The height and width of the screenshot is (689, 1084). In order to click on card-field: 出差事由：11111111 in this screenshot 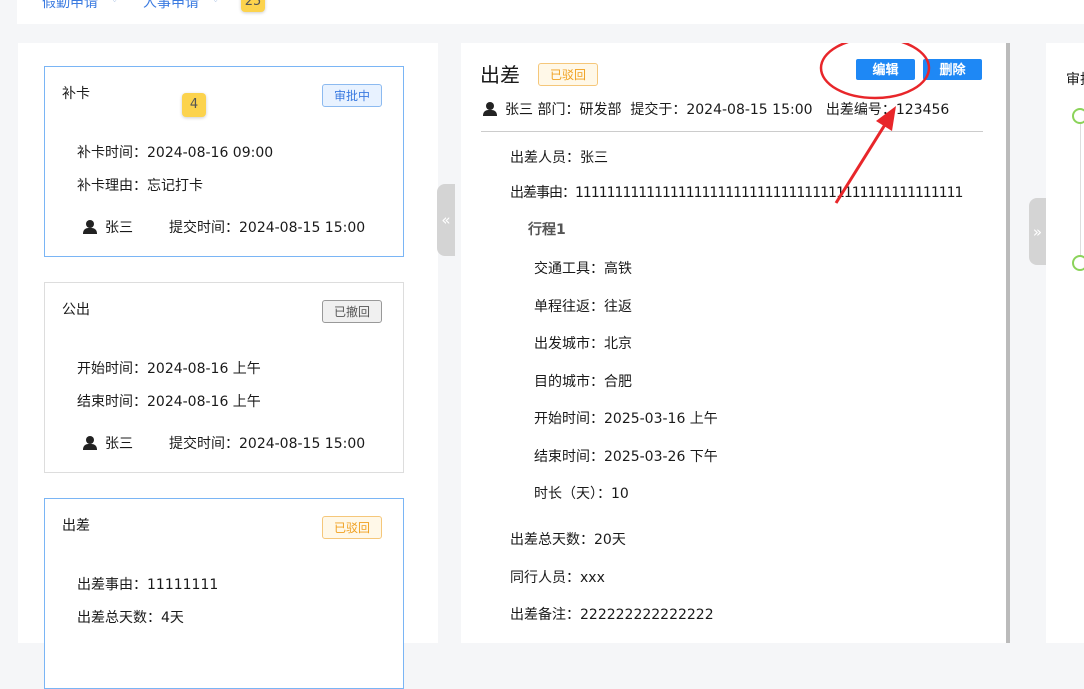, I will do `click(148, 585)`.